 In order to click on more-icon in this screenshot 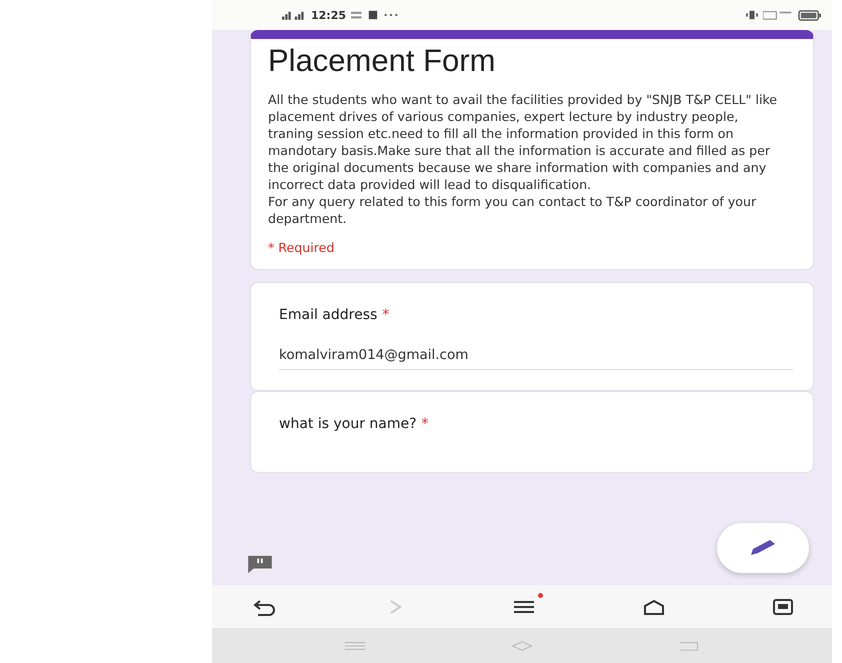, I will do `click(391, 15)`.